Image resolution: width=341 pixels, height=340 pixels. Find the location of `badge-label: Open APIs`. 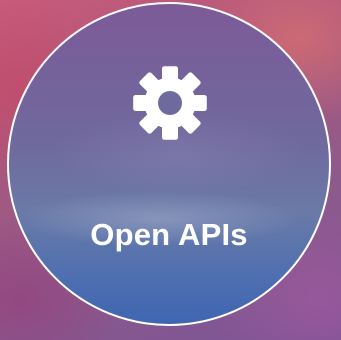

badge-label: Open APIs is located at coordinates (169, 234).